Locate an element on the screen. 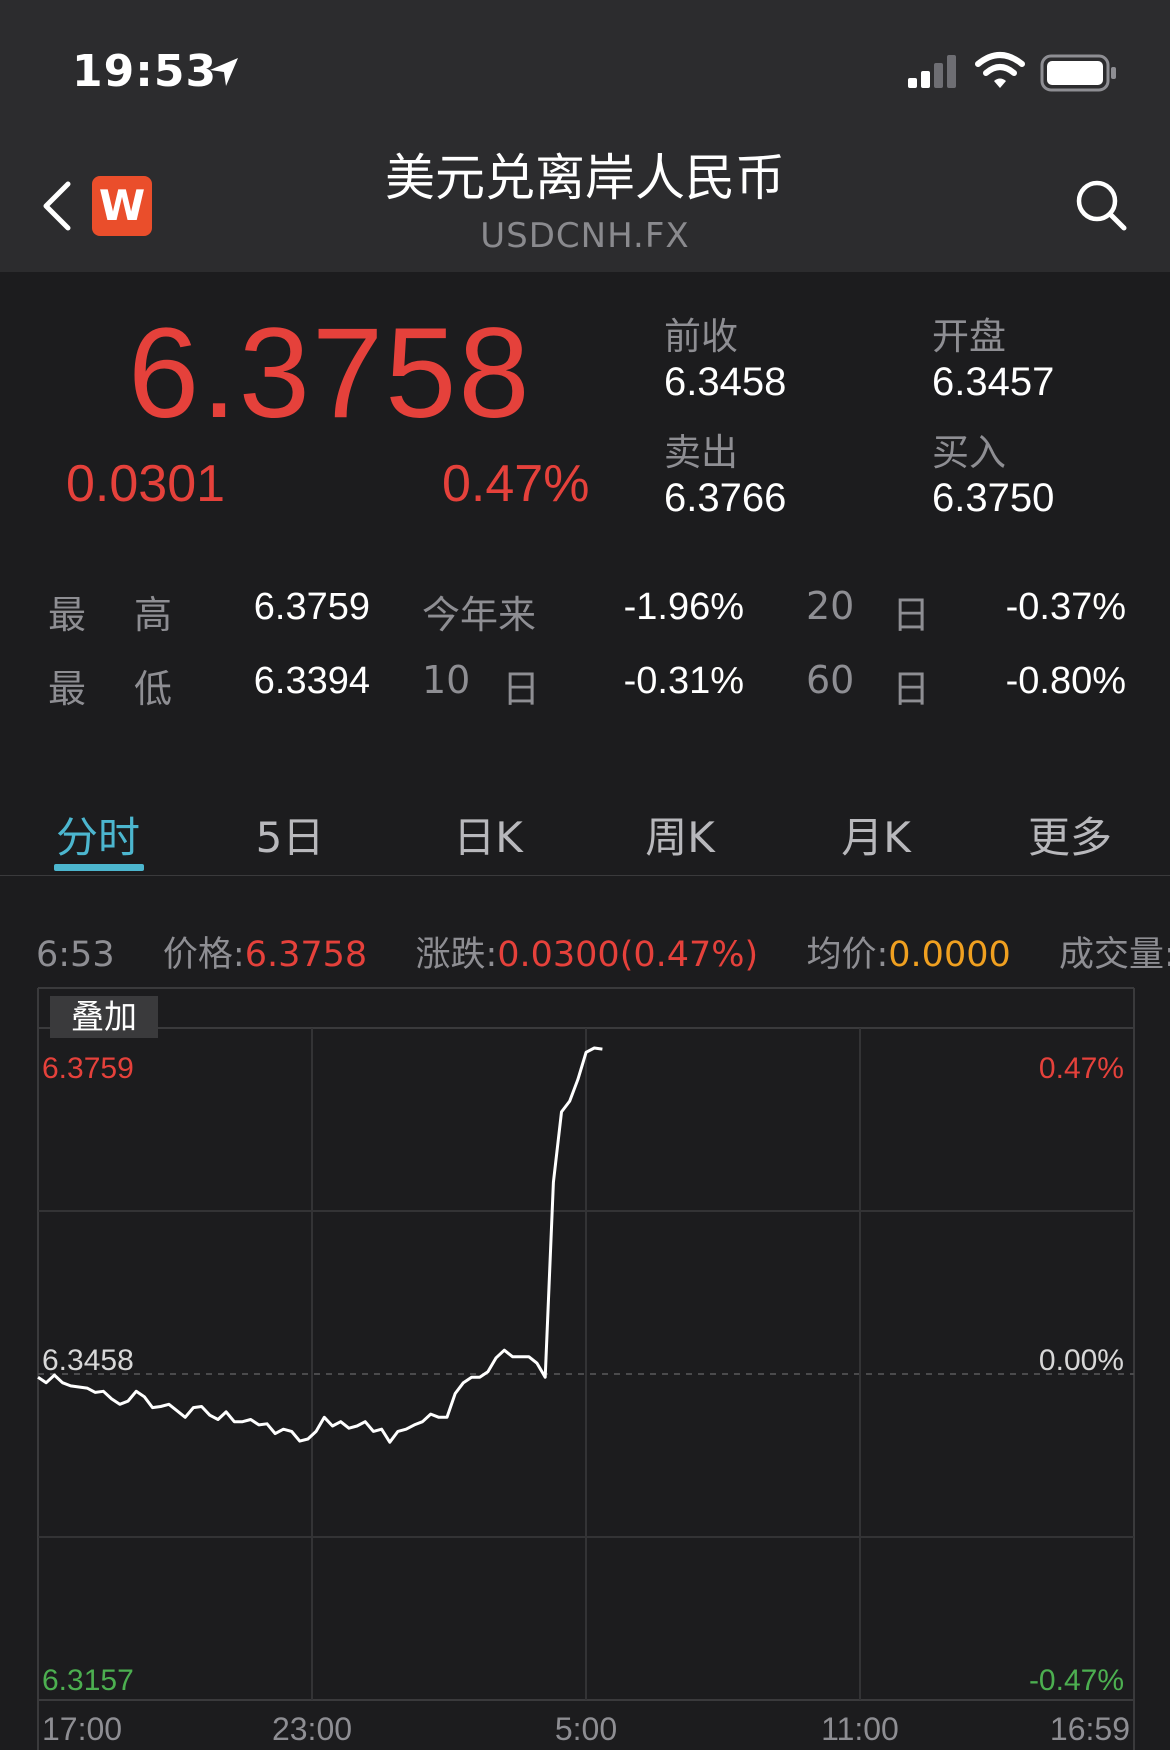 The image size is (1170, 1750). x-tick-label: 5:00 is located at coordinates (586, 1729).